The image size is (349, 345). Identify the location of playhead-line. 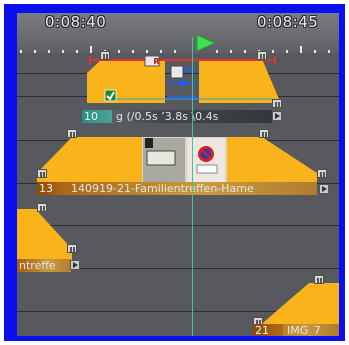
(192, 186).